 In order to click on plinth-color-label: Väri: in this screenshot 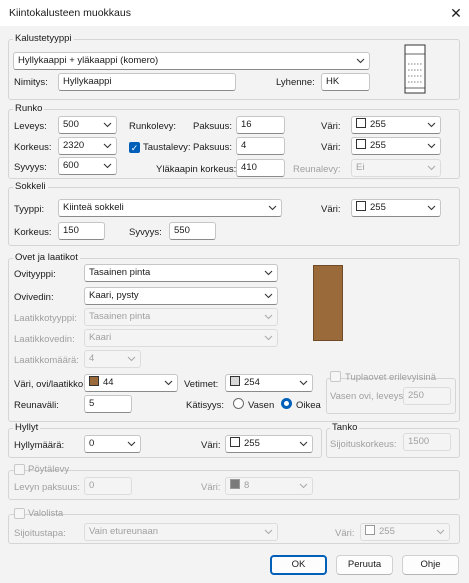, I will do `click(331, 209)`.